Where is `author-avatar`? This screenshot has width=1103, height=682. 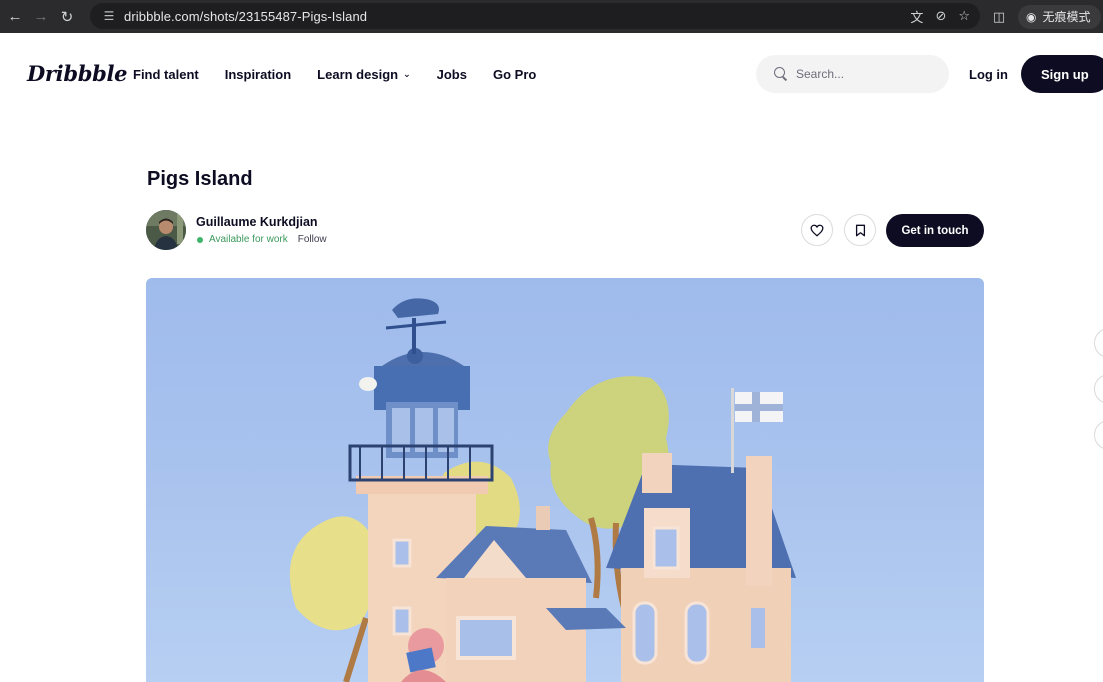 author-avatar is located at coordinates (166, 230).